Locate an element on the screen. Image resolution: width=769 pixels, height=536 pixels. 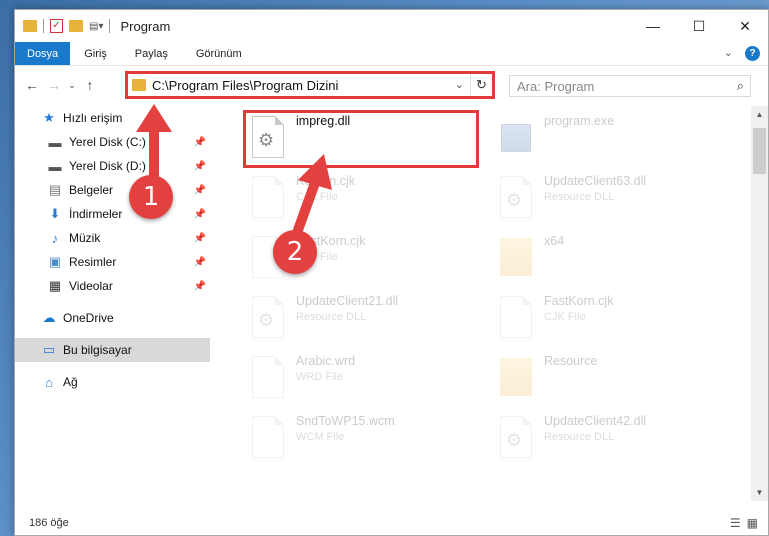
search-icon: ⌕ is located at coordinates (740, 86).